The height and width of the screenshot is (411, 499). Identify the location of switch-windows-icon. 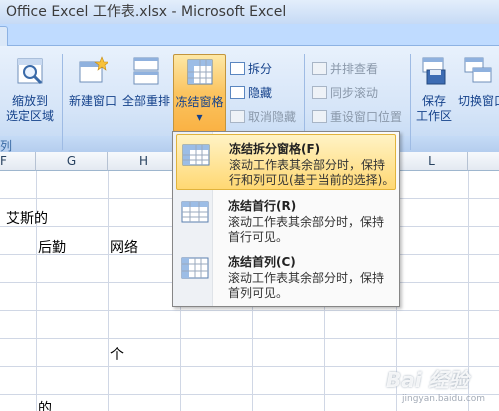
(477, 70).